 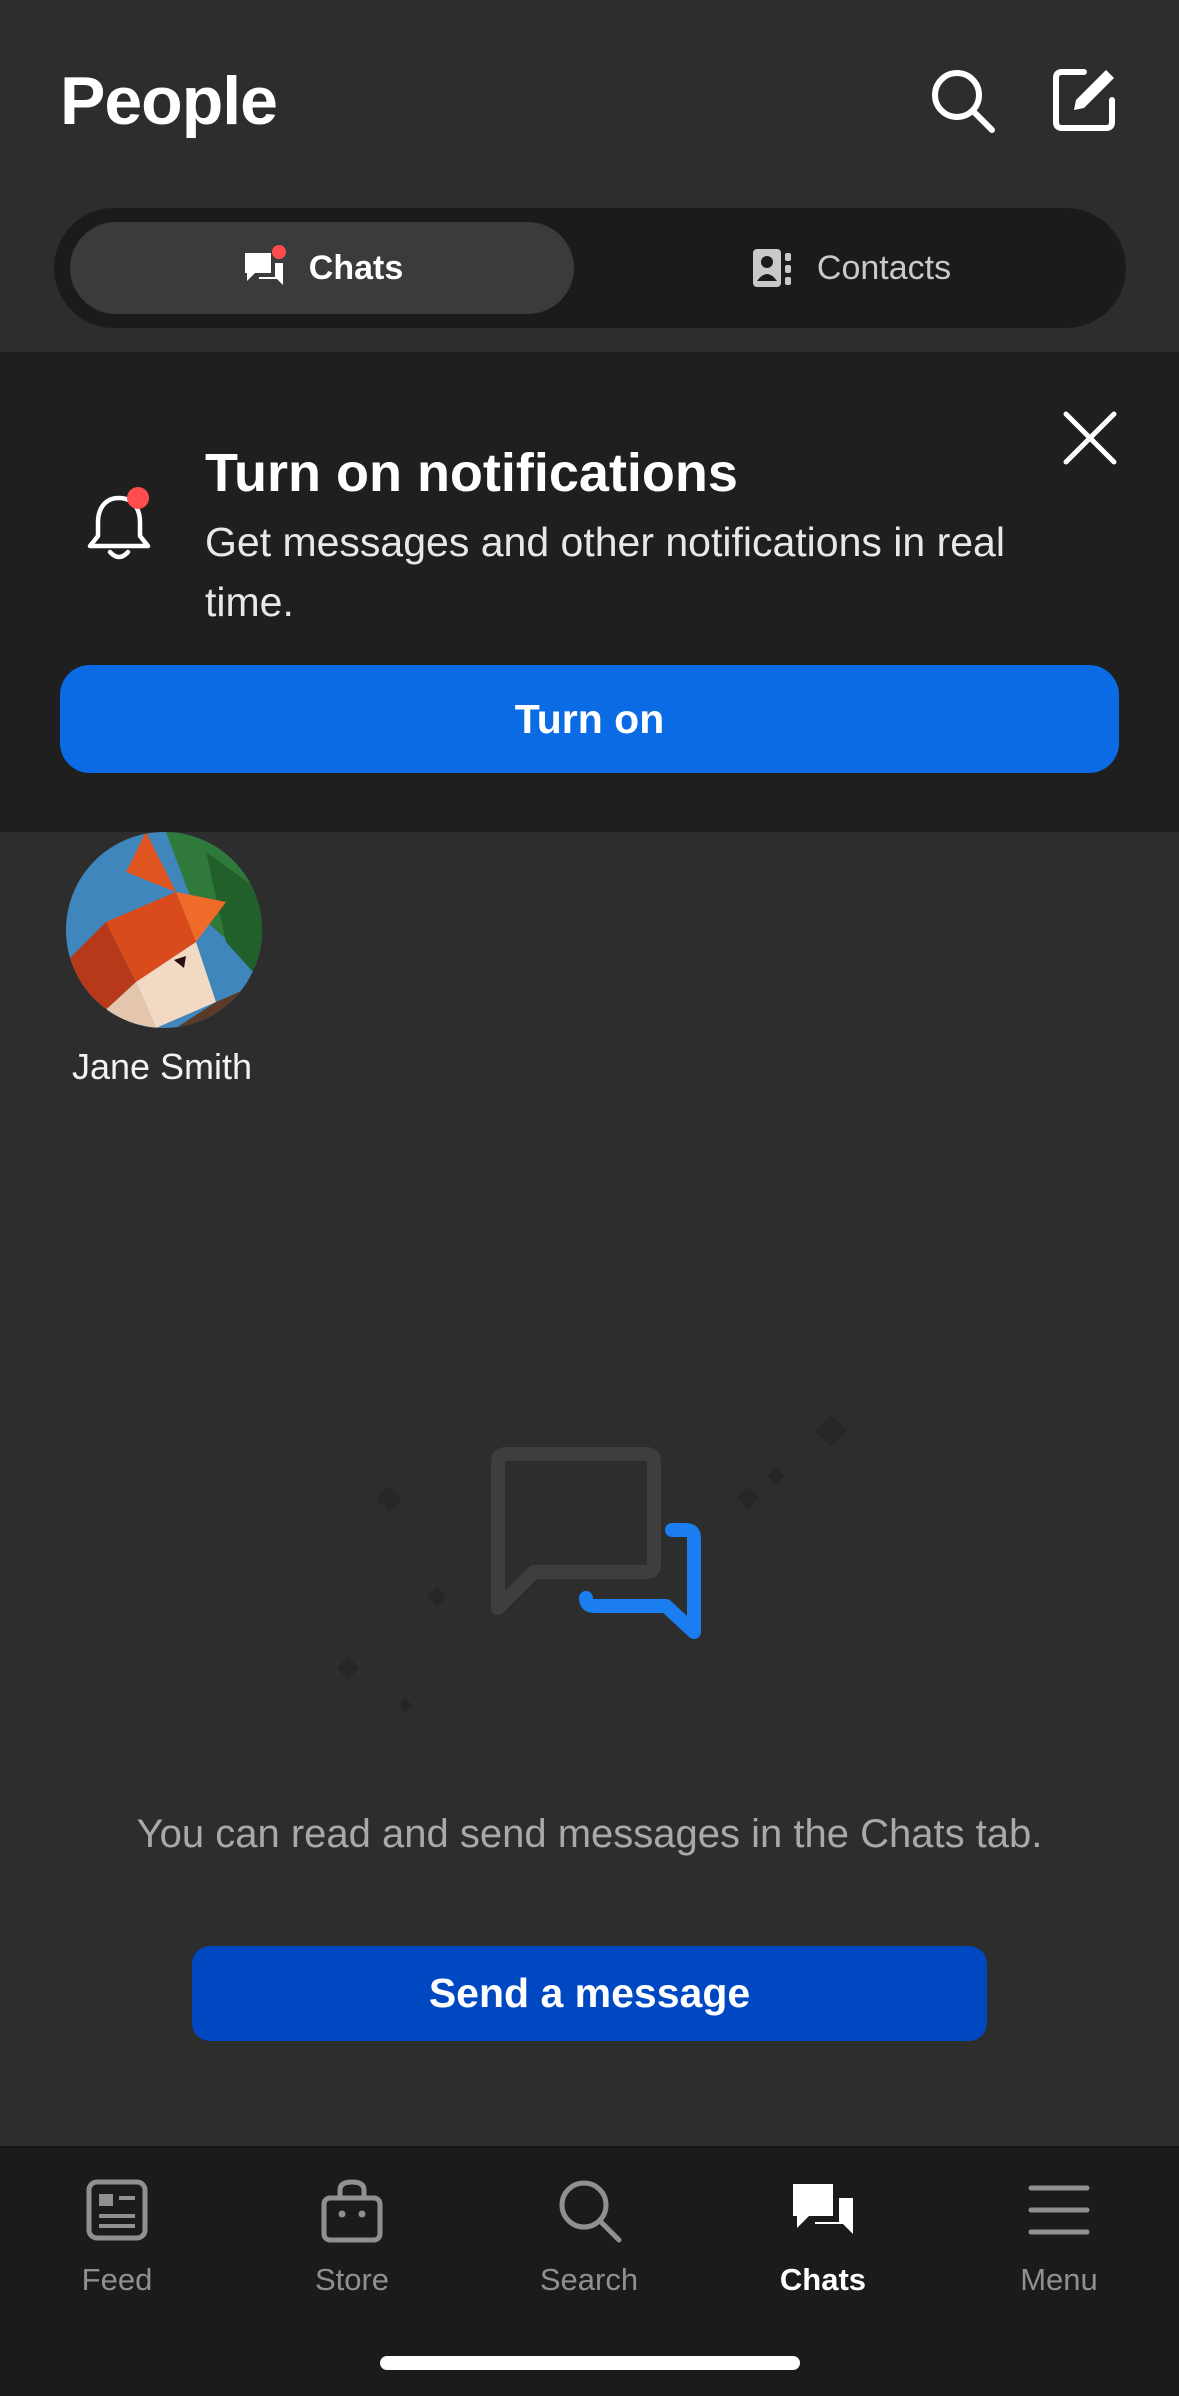 I want to click on search-button, so click(x=962, y=100).